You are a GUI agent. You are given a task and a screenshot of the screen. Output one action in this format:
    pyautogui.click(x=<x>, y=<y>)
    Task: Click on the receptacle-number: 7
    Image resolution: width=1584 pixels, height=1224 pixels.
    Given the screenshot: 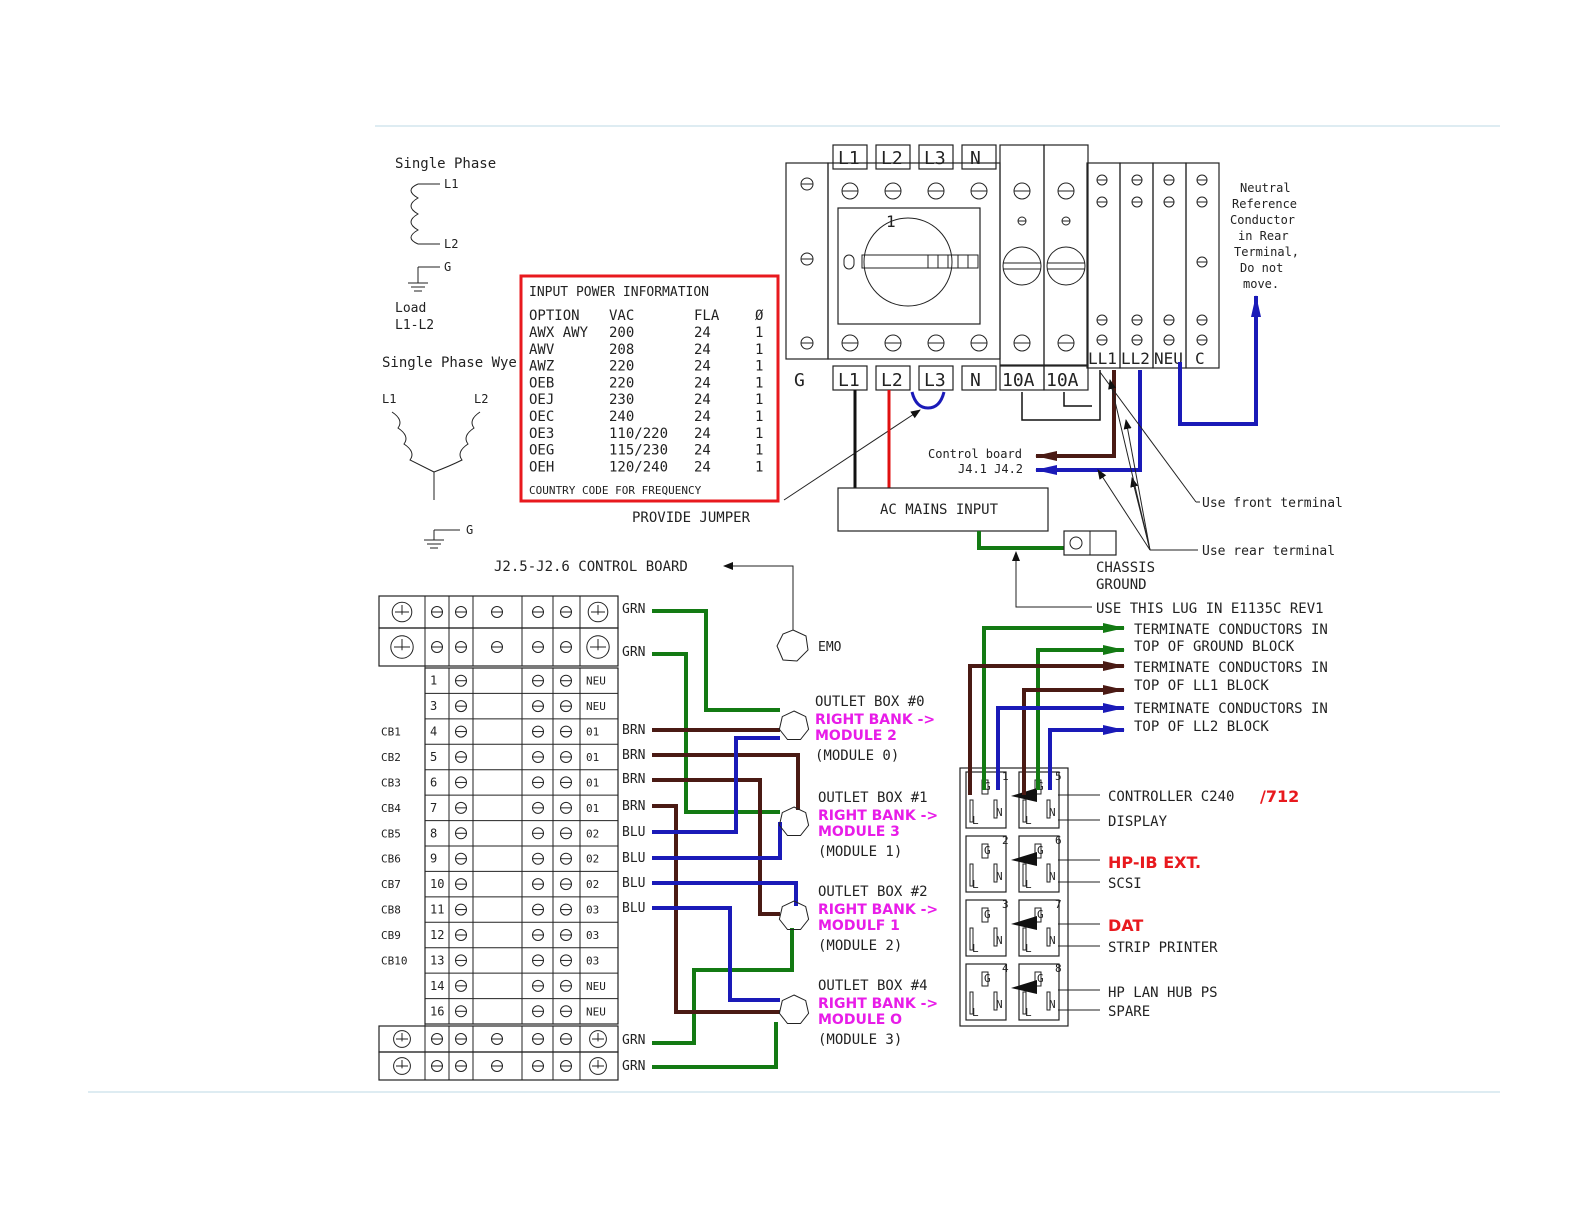 What is the action you would take?
    pyautogui.click(x=1058, y=904)
    